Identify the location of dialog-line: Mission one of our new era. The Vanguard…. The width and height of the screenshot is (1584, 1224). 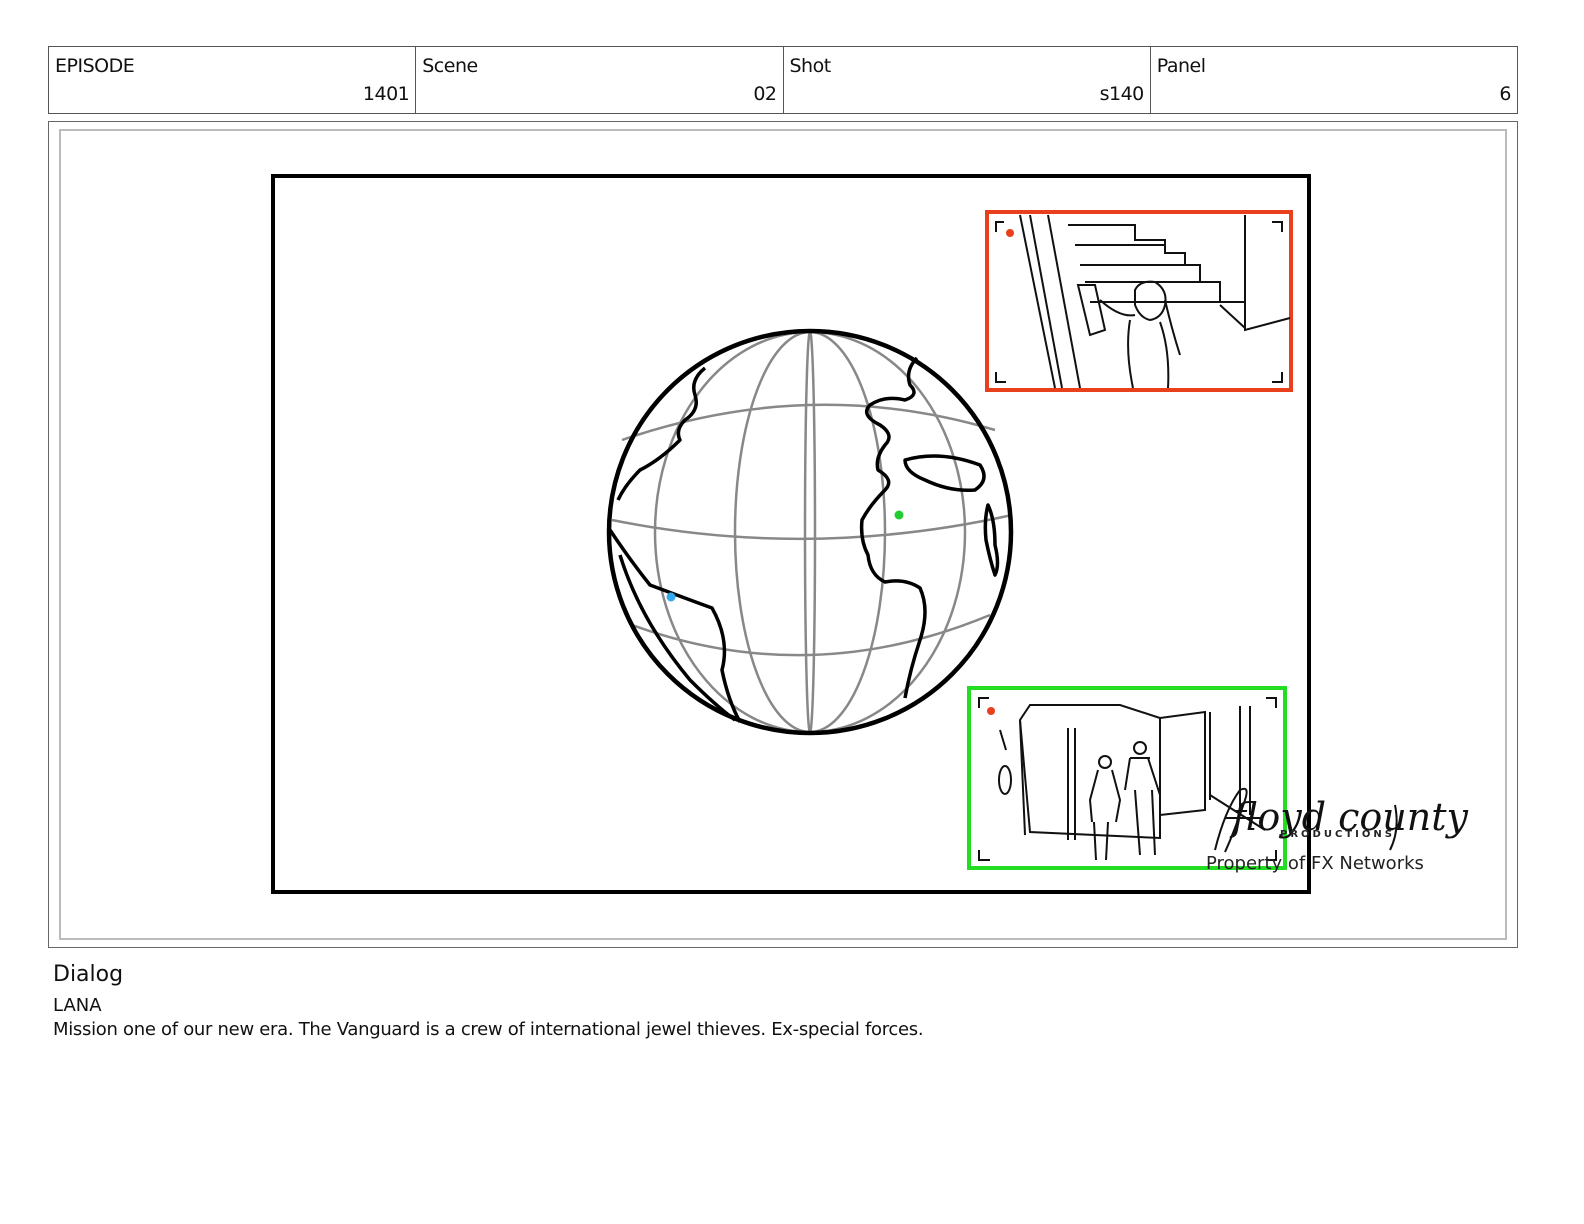
(488, 1029).